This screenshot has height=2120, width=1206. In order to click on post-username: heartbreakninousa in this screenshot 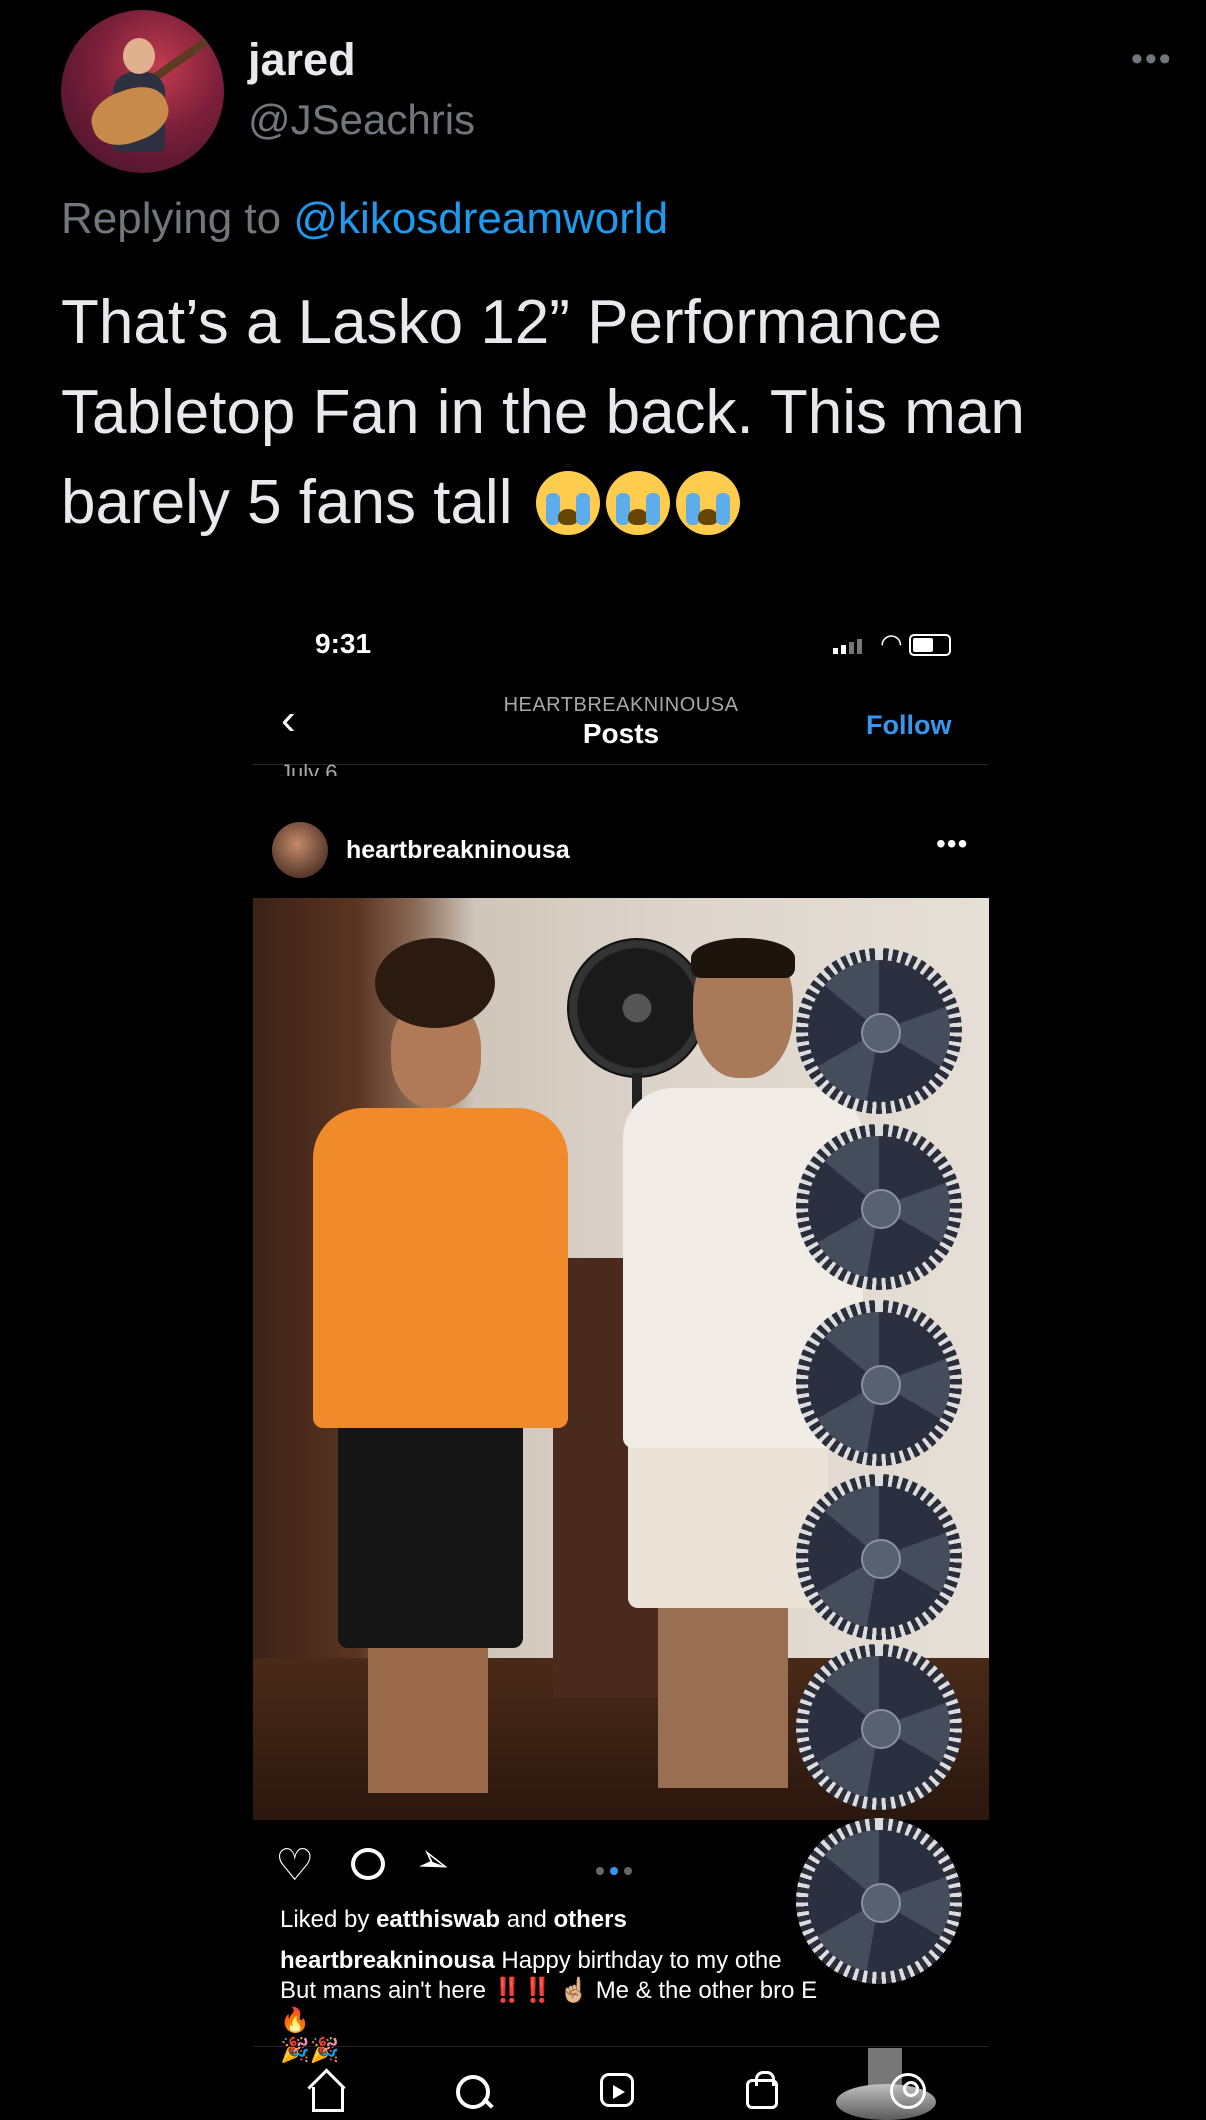, I will do `click(458, 850)`.